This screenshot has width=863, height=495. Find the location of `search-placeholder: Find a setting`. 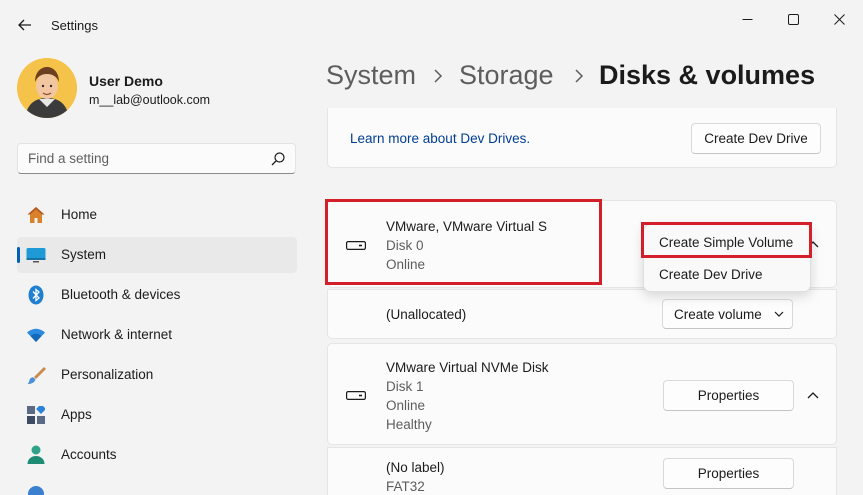

search-placeholder: Find a setting is located at coordinates (69, 158).